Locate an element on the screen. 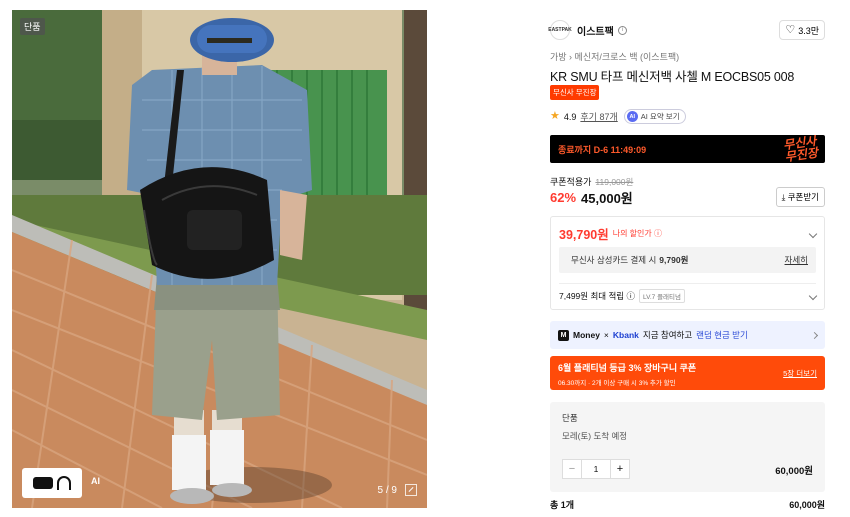 Image resolution: width=850 pixels, height=517 pixels. kbank-promo-banner: M Money × Kbank 지금 참여하고 랜덤 현금 받기 is located at coordinates (687, 335).